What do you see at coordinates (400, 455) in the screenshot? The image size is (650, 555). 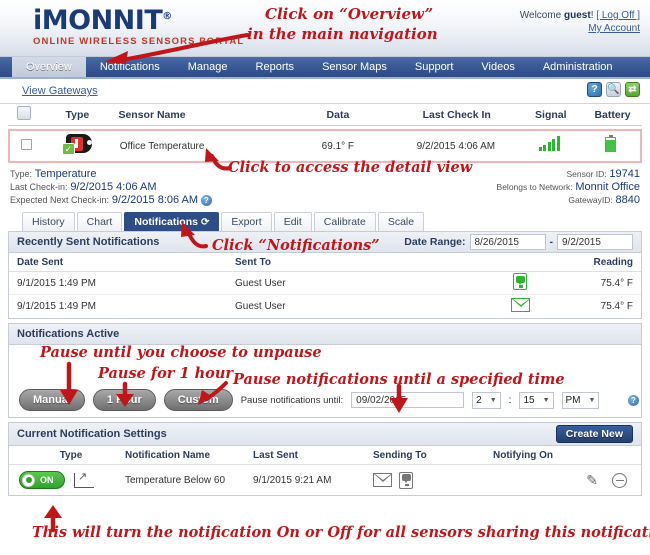 I see `col-sending-to: Sending To` at bounding box center [400, 455].